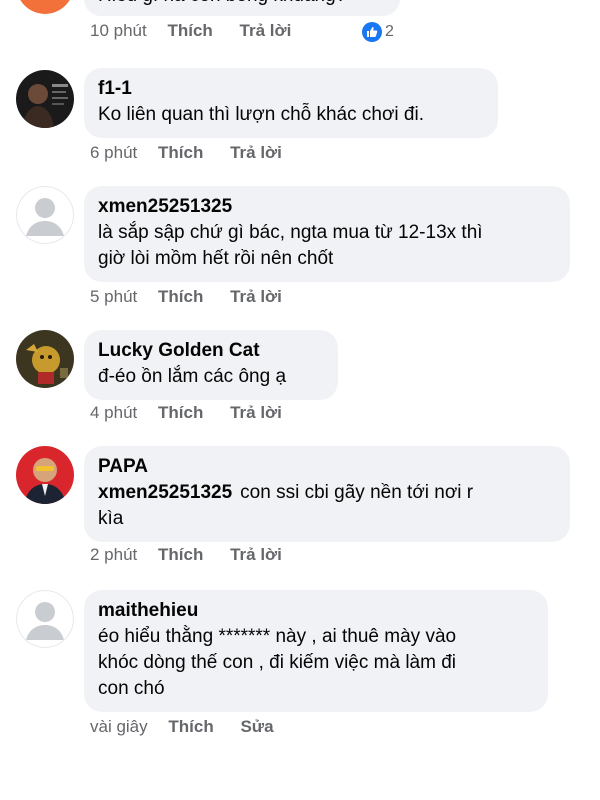 This screenshot has width=600, height=800. I want to click on comment-text: Ko liên quan thì lượn chỗ khác chơi đi., so click(261, 114).